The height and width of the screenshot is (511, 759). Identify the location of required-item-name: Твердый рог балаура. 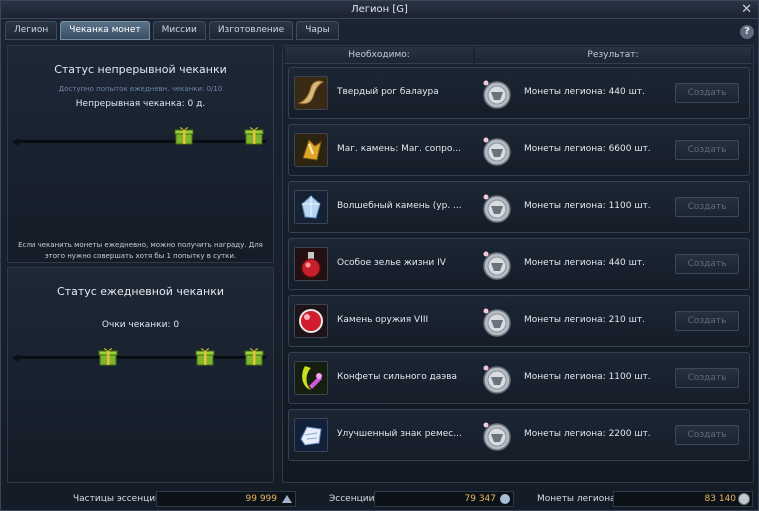
(388, 92).